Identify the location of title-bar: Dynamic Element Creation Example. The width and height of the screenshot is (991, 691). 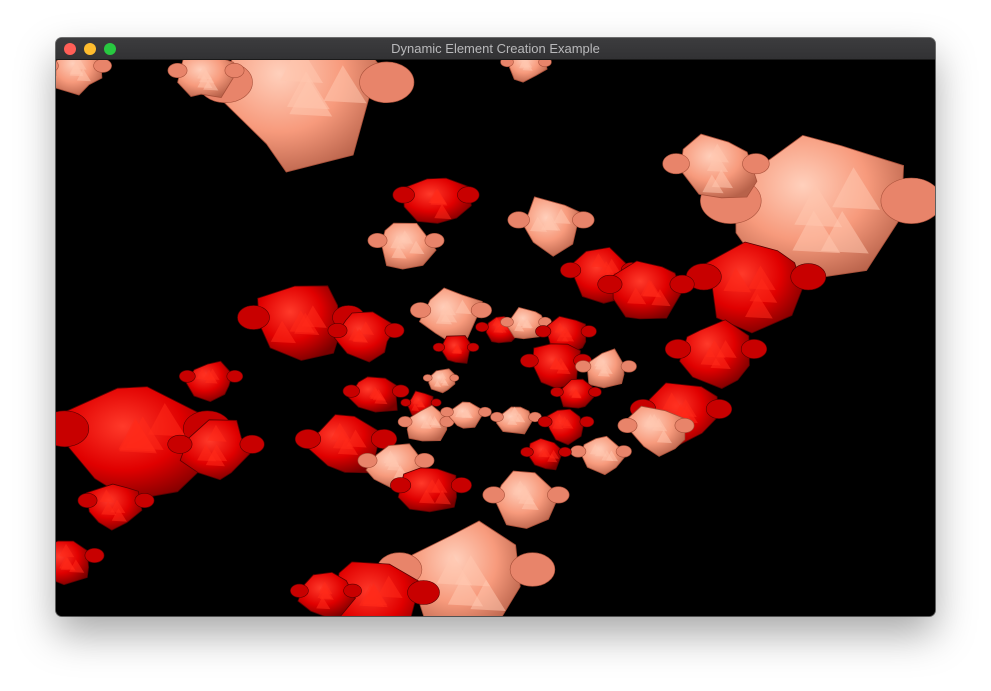
(495, 49).